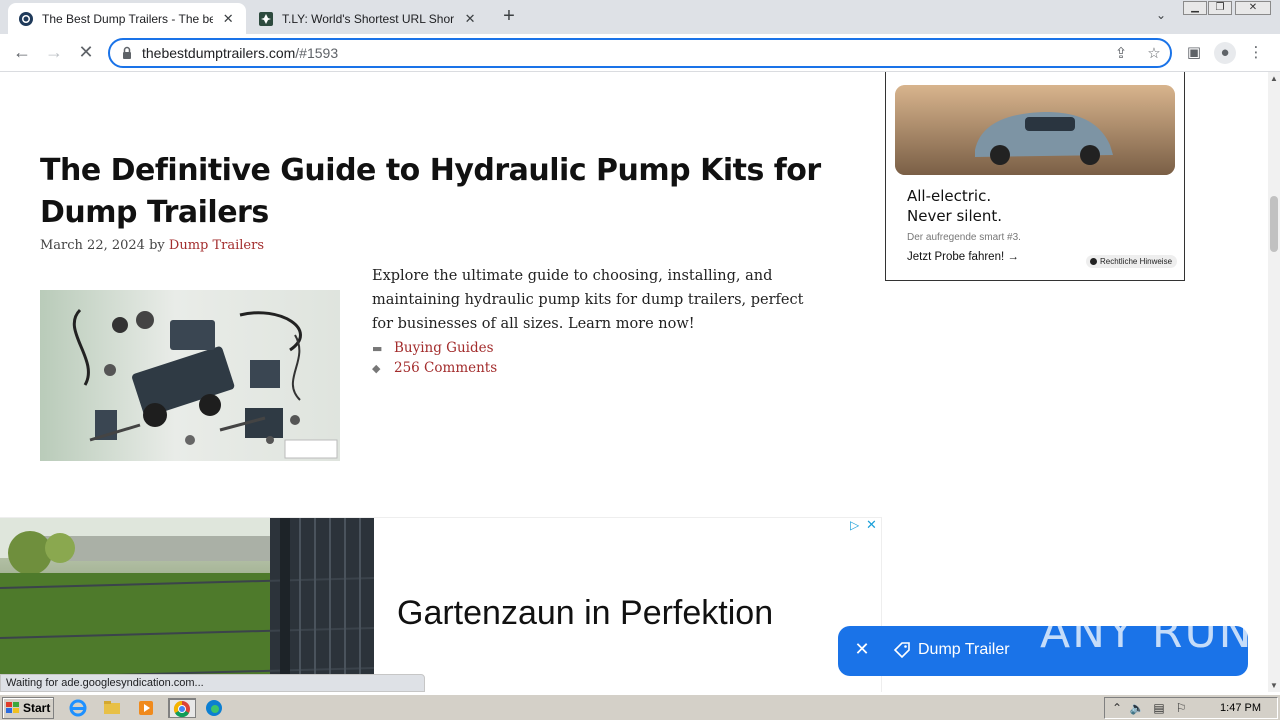 This screenshot has height=724, width=1280. Describe the element at coordinates (266, 18) in the screenshot. I see `tly-favicon-icon` at that location.